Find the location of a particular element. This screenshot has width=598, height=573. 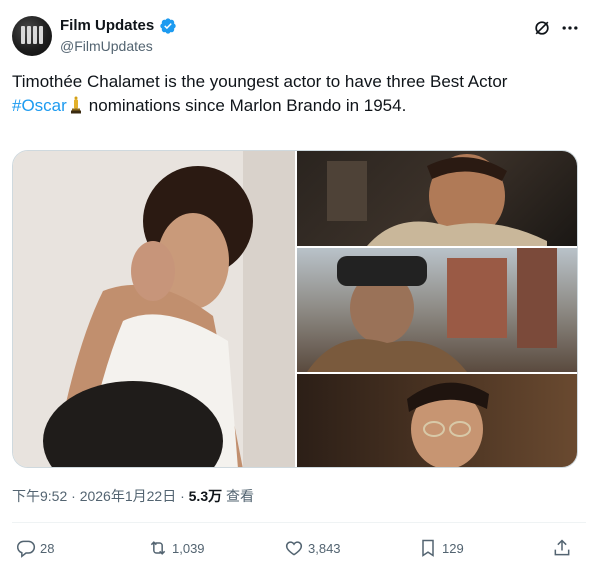

repost-button: 1,039 is located at coordinates (176, 548).